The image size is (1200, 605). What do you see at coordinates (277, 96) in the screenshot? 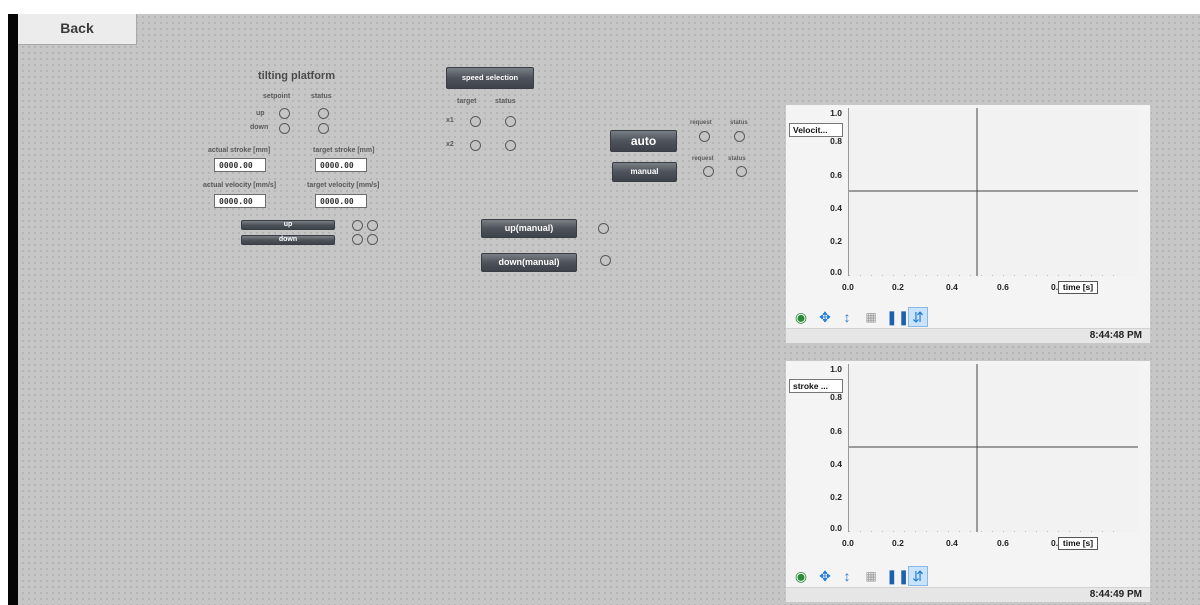
I see `setpoint-header: setpoint` at bounding box center [277, 96].